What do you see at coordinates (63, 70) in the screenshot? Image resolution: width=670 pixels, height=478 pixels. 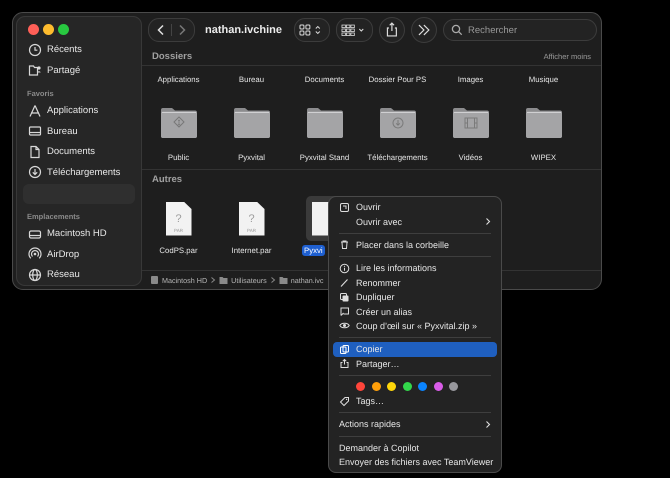 I see `sidebar-item: Partagé` at bounding box center [63, 70].